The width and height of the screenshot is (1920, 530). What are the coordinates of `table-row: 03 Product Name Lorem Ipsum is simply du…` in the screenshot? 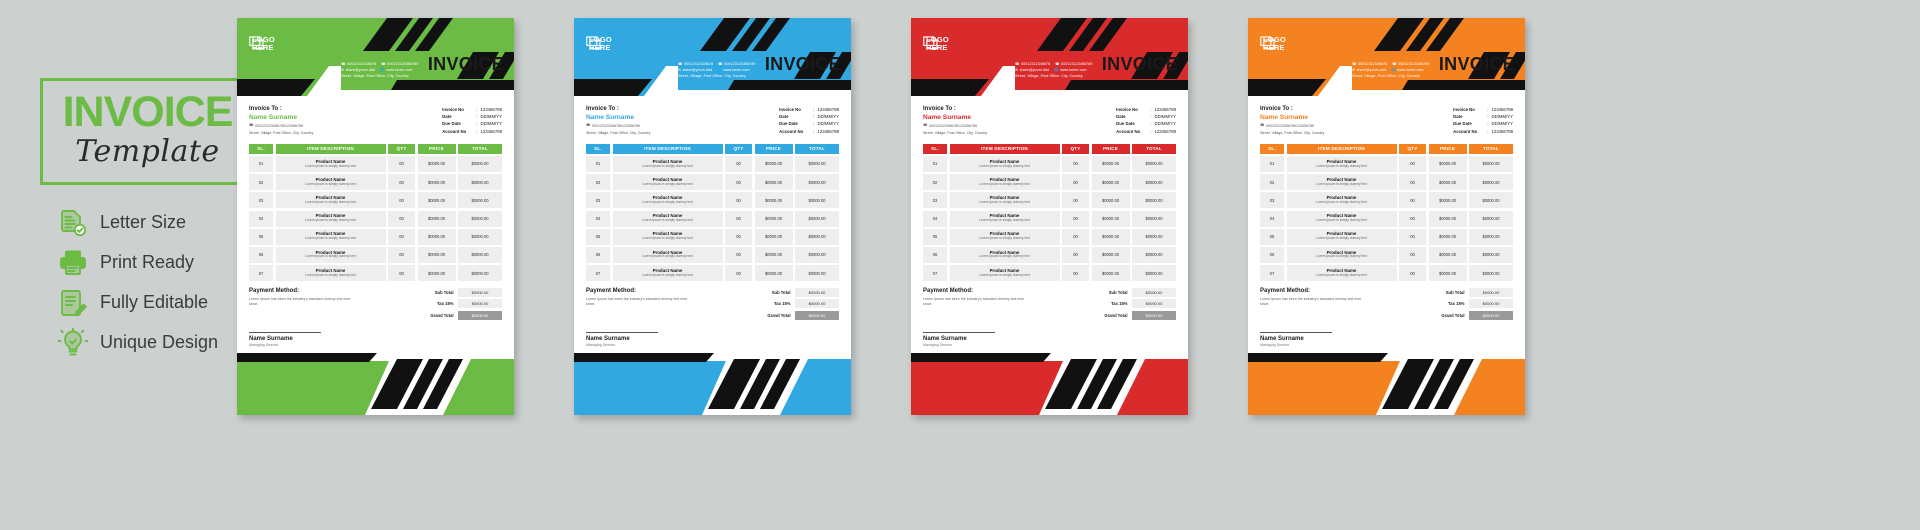 It's located at (375, 200).